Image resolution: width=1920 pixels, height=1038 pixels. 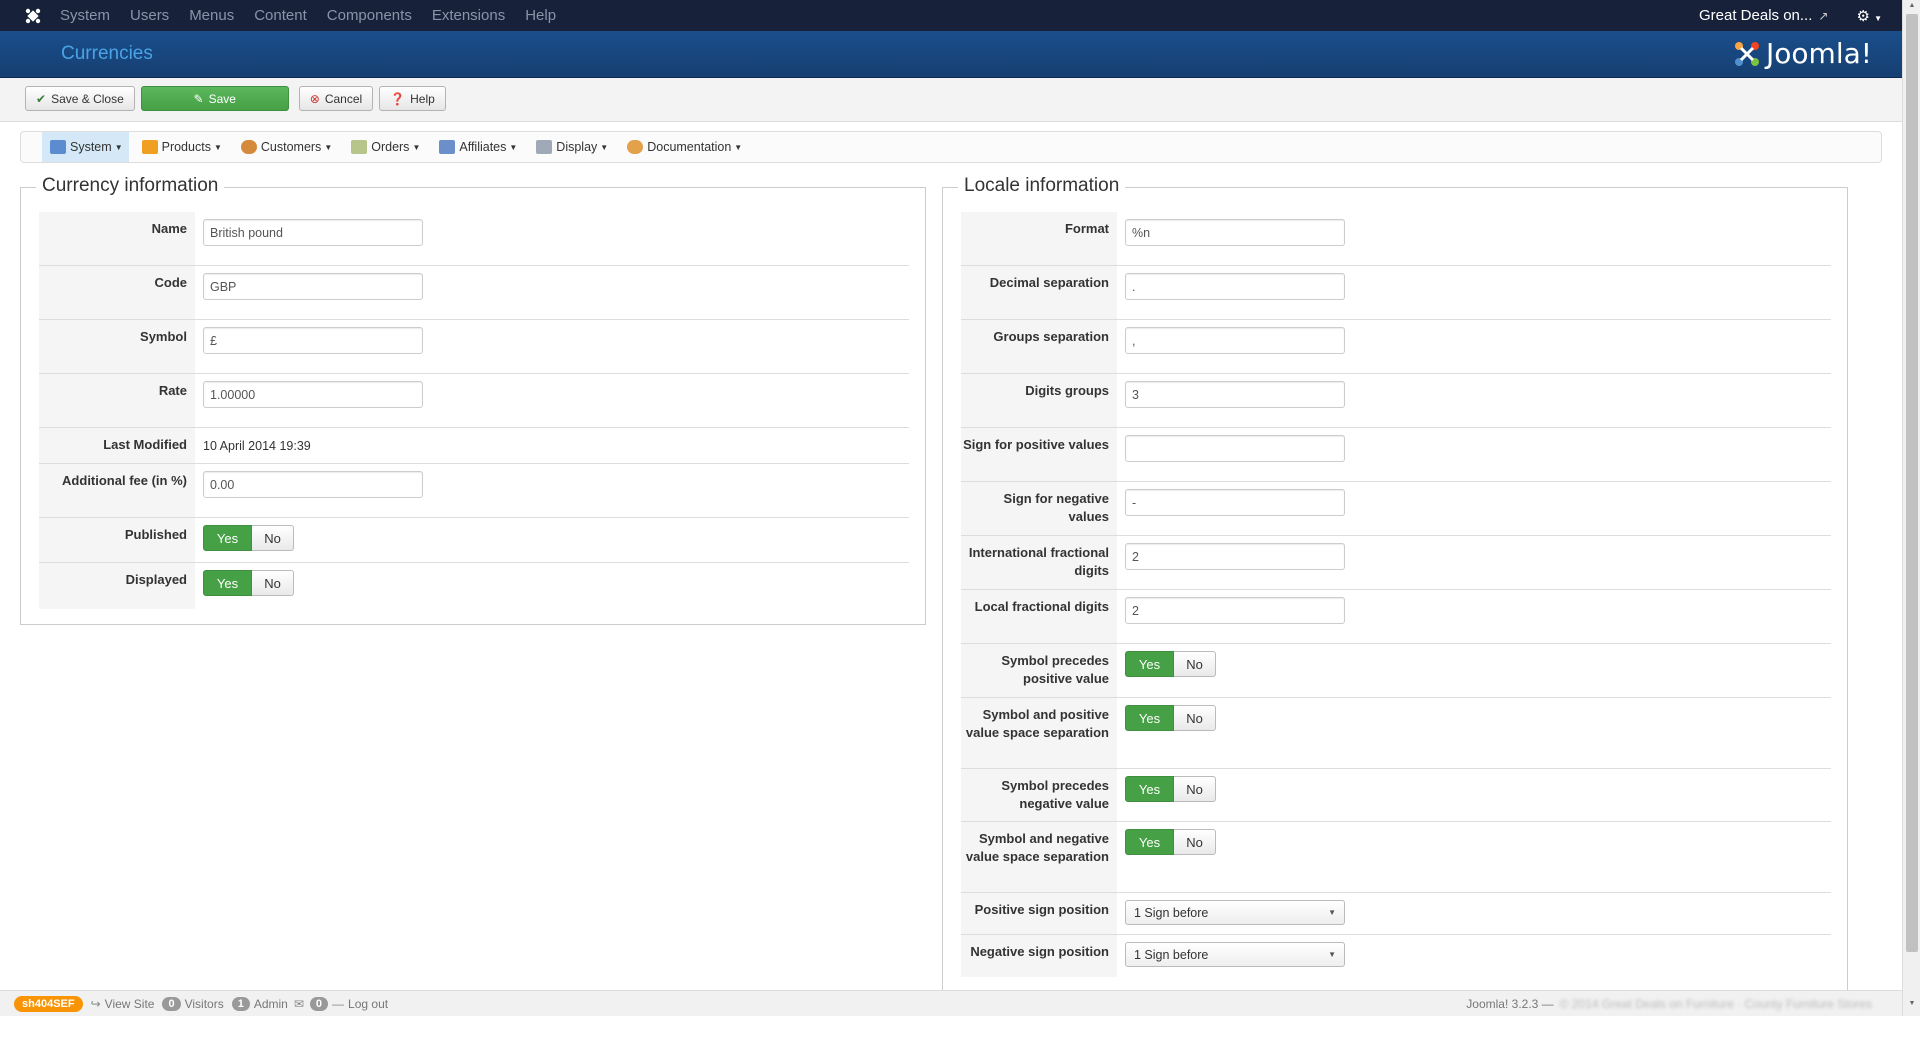 I want to click on groups-row: Groups separation, so click(x=1396, y=347).